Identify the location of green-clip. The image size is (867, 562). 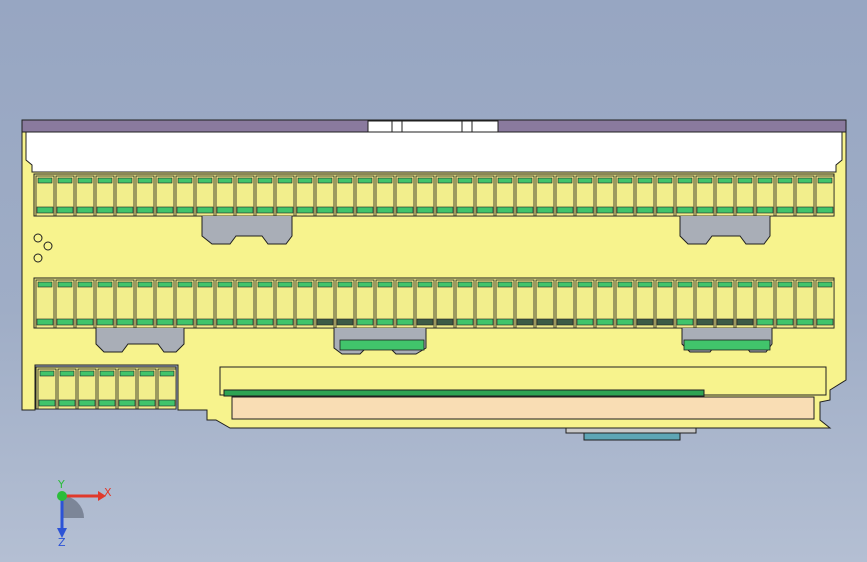
(382, 345).